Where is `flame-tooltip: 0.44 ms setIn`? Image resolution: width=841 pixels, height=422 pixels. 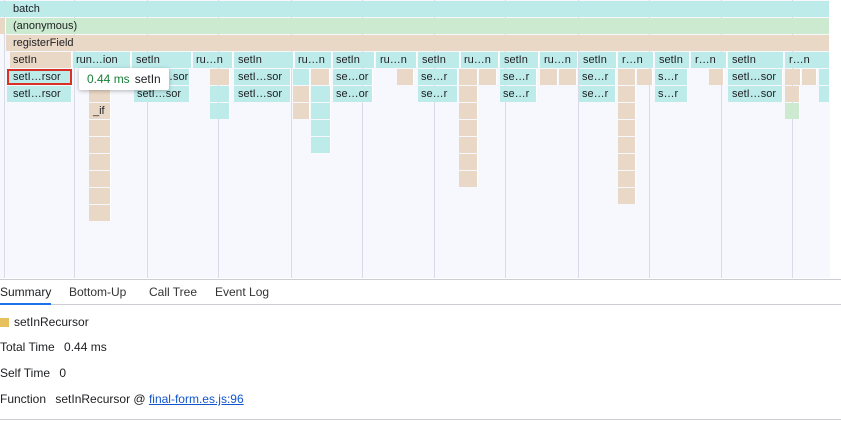
flame-tooltip: 0.44 ms setIn is located at coordinates (124, 79).